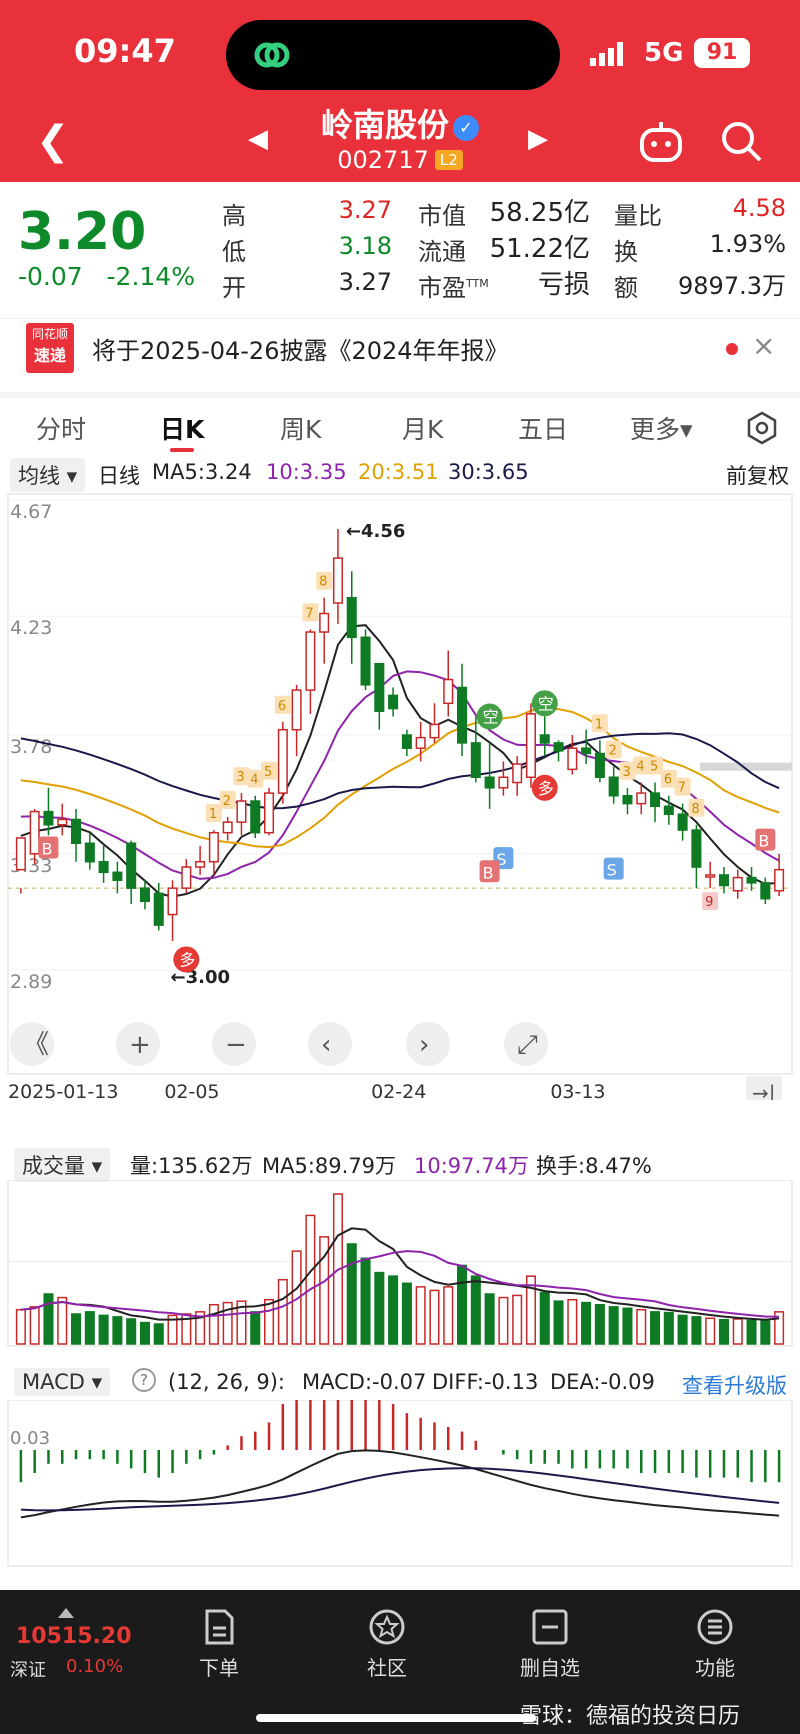  Describe the element at coordinates (95, 1666) in the screenshot. I see `index-percent: 0.10%` at that location.